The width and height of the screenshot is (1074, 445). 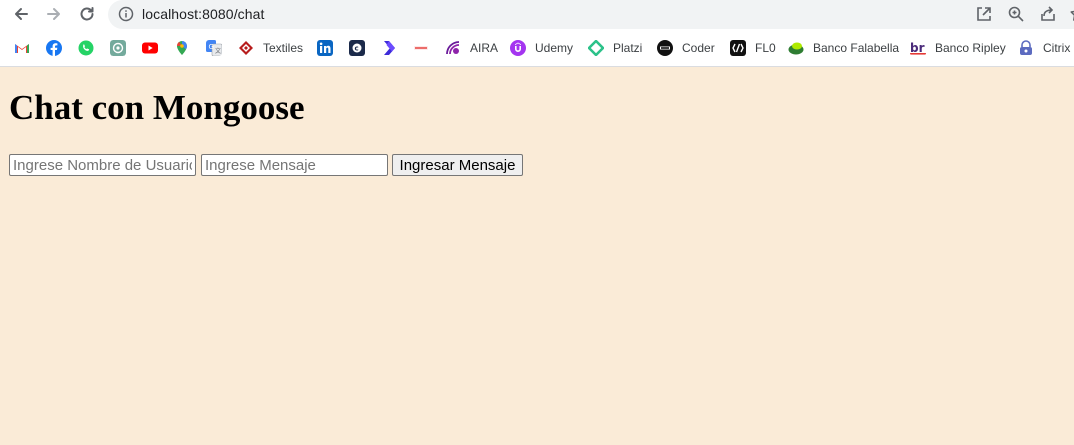 I want to click on bookmark-chevron, so click(x=389, y=48).